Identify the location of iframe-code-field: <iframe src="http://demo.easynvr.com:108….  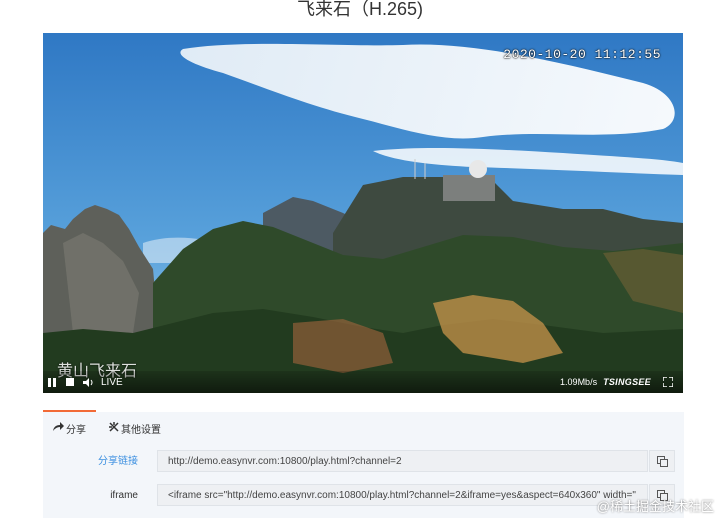
(402, 495).